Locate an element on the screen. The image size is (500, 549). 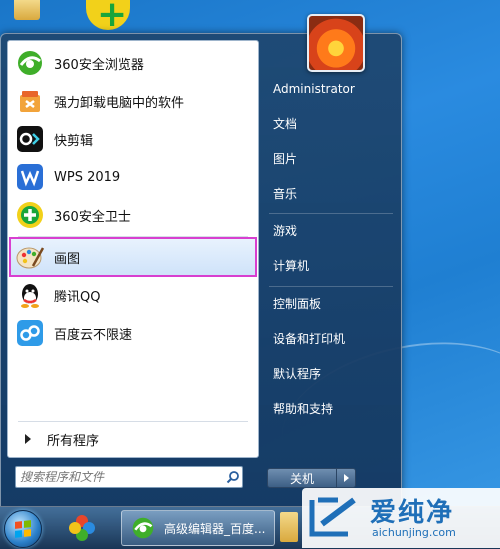
desktop-360-icon is located at coordinates (108, 17).